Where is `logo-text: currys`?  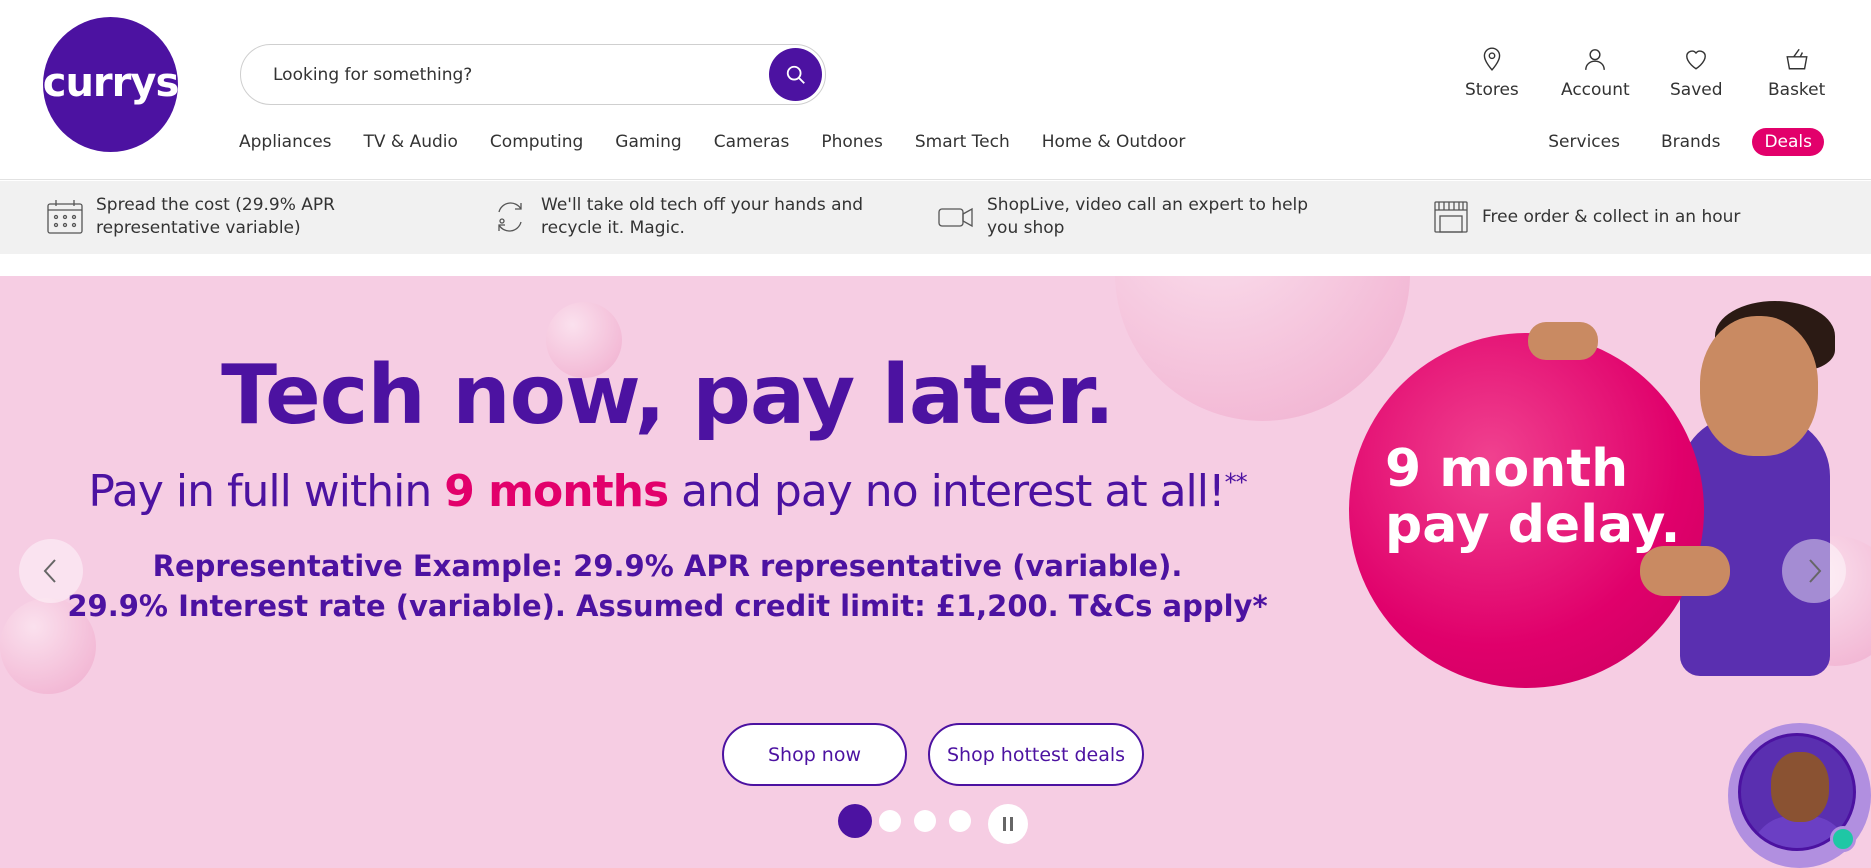 logo-text: currys is located at coordinates (111, 82).